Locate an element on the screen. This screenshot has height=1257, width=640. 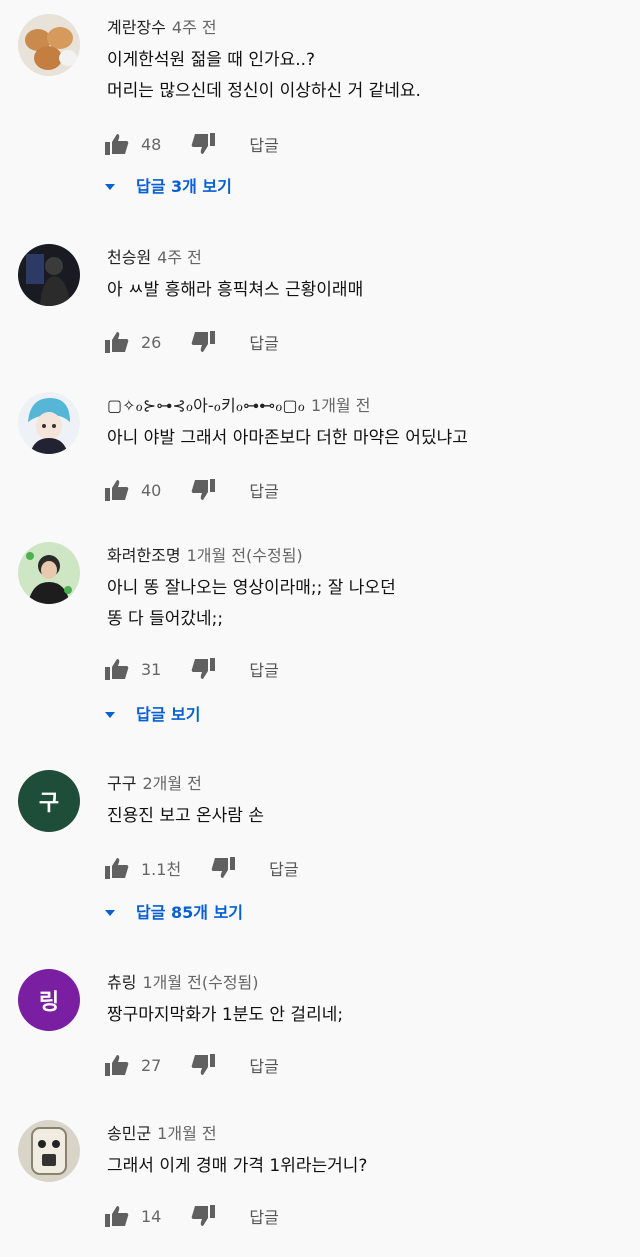
view-replies-button: 답글 85개 보기 is located at coordinates (173, 911).